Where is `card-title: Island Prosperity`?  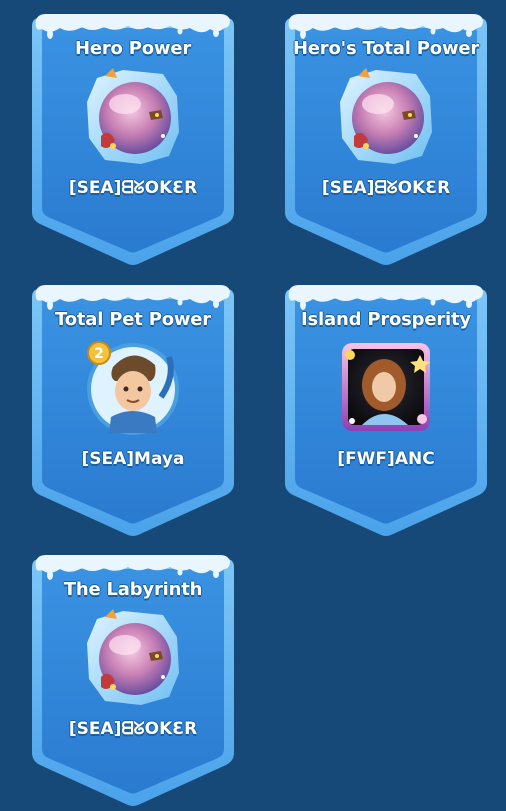
card-title: Island Prosperity is located at coordinates (386, 319).